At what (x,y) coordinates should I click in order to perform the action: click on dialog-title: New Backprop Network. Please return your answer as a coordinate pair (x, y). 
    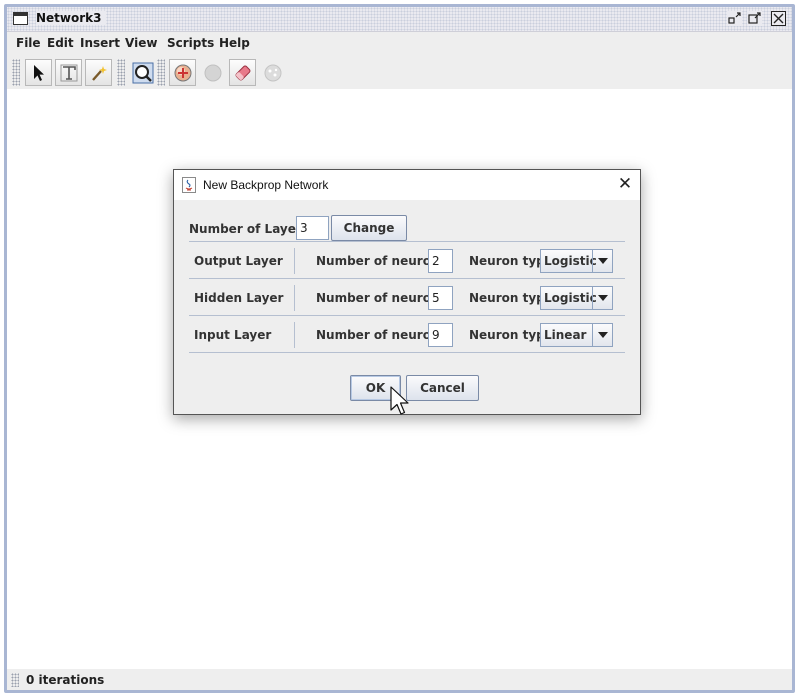
    Looking at the image, I should click on (266, 185).